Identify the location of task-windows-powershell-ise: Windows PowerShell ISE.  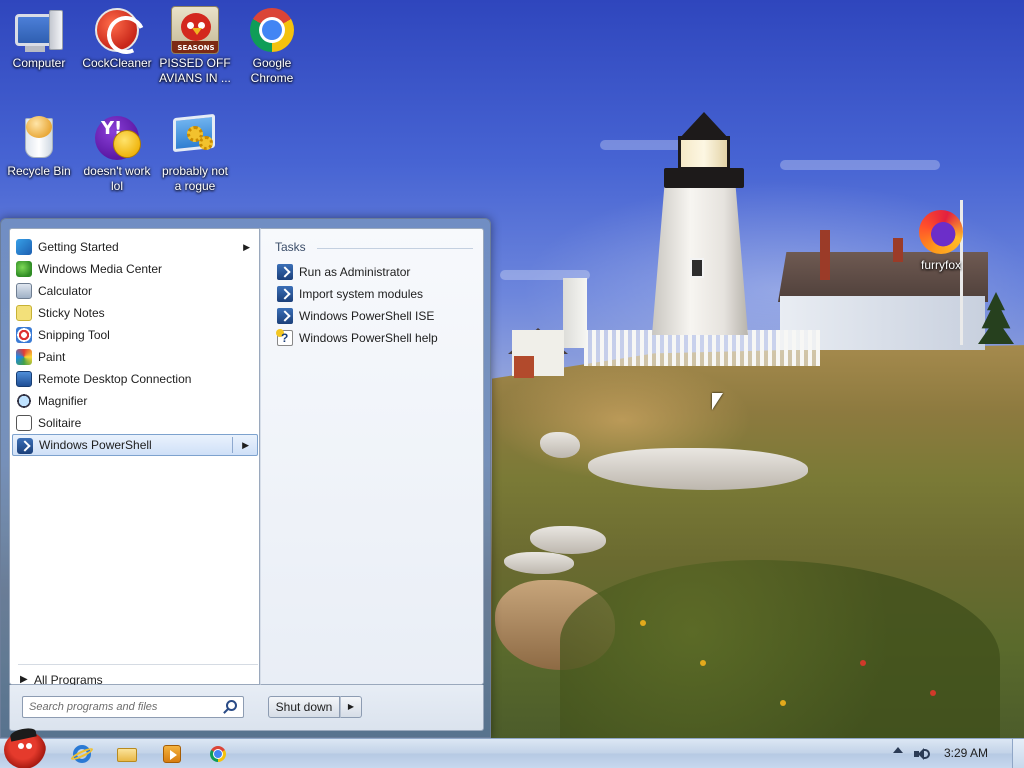
(375, 316).